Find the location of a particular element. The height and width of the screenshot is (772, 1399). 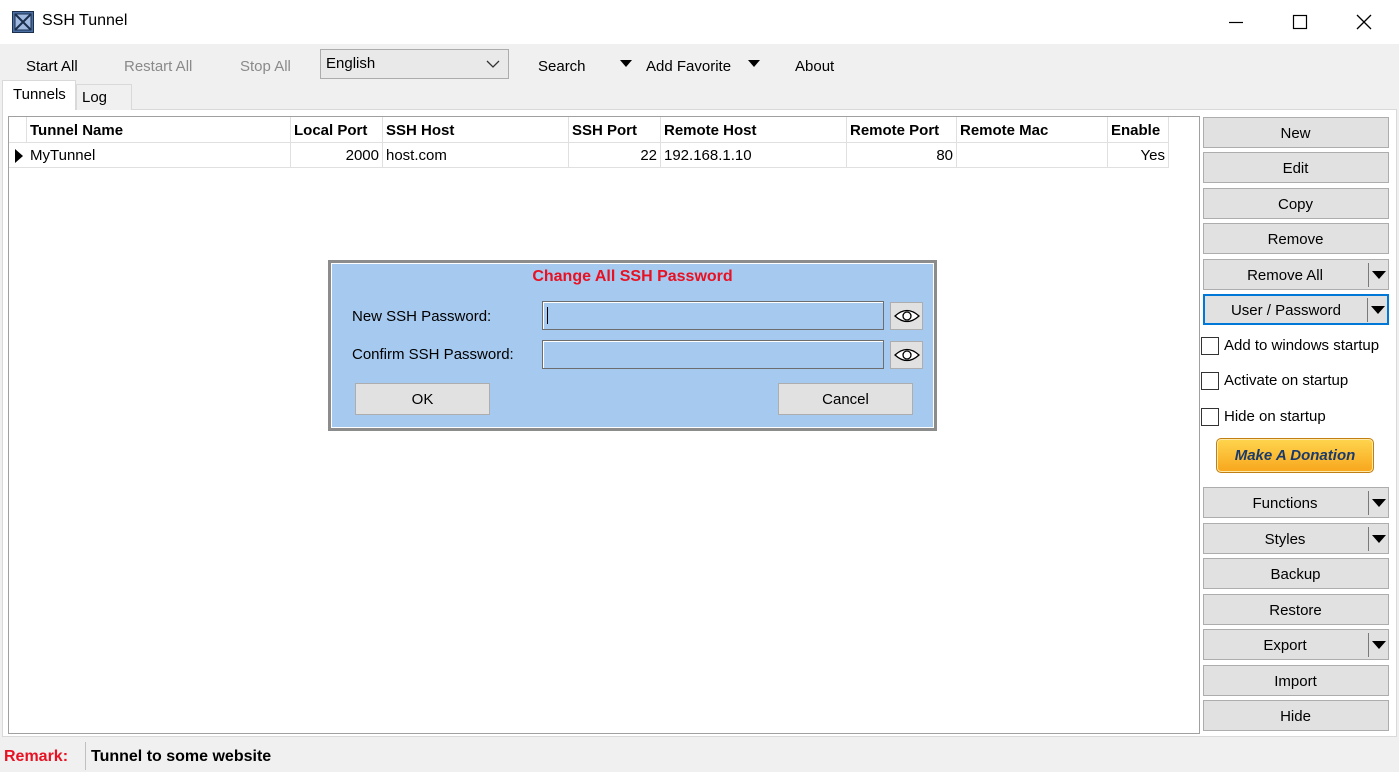

stop-all-button: Stop All is located at coordinates (265, 66).